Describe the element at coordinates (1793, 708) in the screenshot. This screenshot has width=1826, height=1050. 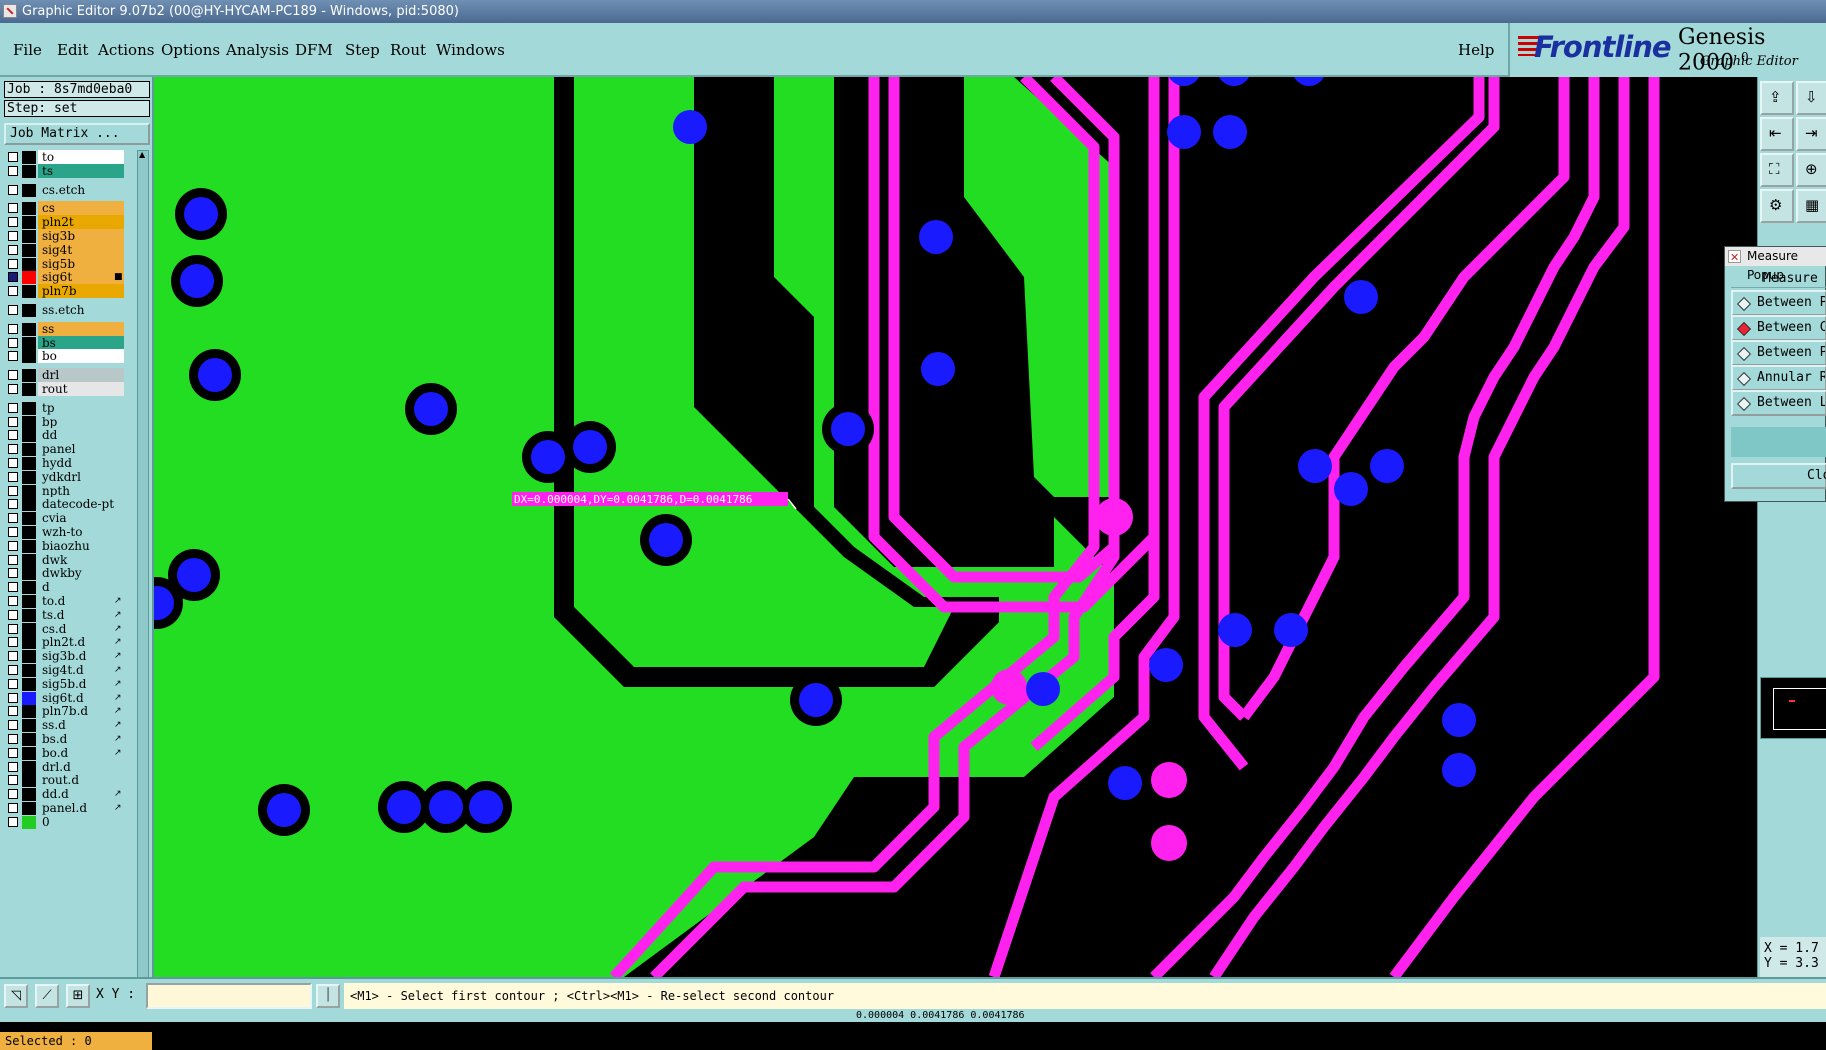
I see `overview-minimap` at that location.